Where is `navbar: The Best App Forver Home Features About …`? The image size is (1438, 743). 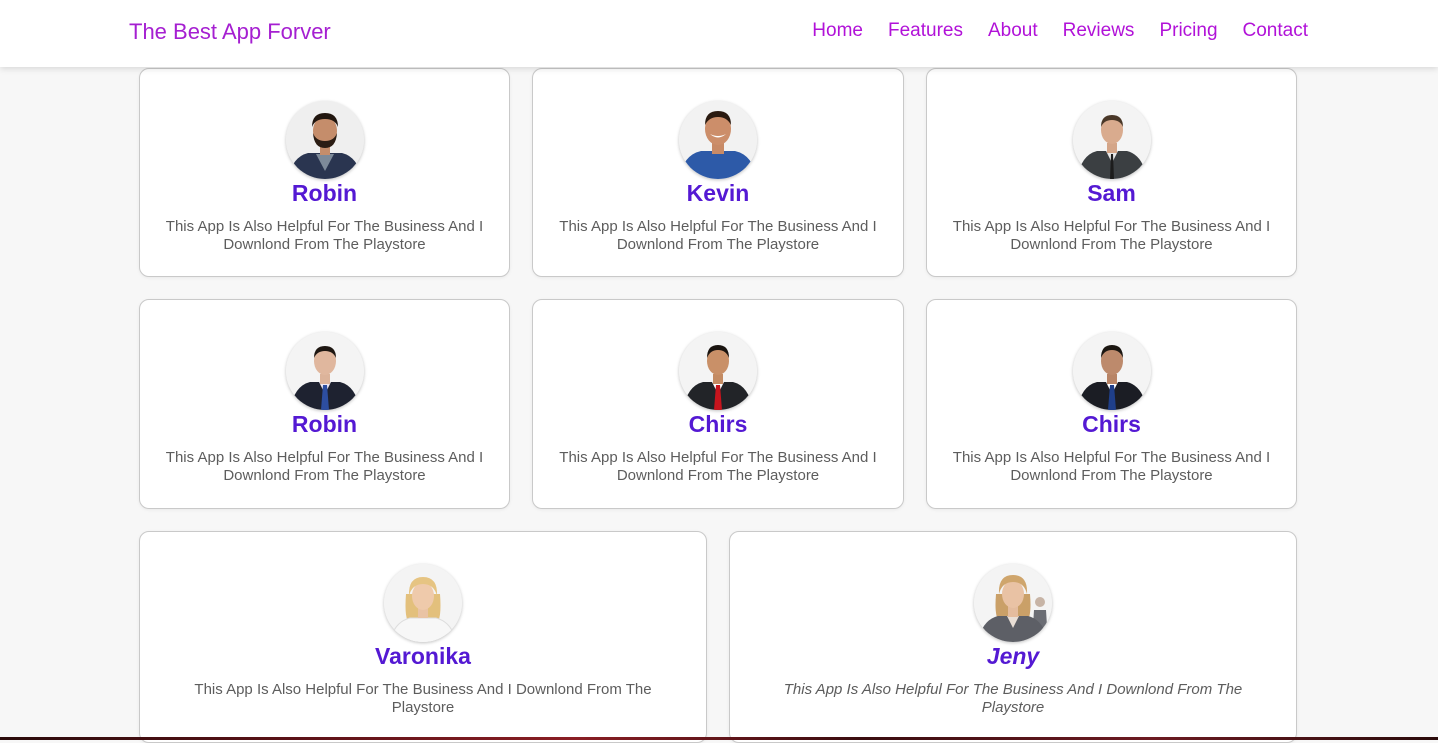
navbar: The Best App Forver Home Features About … is located at coordinates (719, 33).